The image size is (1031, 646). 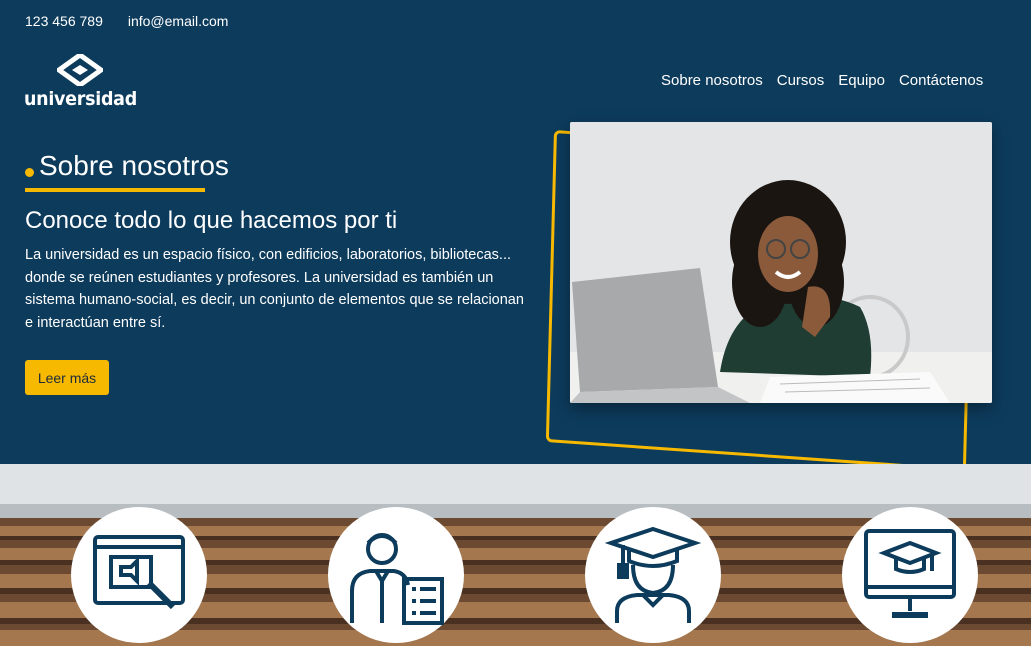 What do you see at coordinates (211, 220) in the screenshot?
I see `section-subtitle: Conoce todo lo que hacemos por ti` at bounding box center [211, 220].